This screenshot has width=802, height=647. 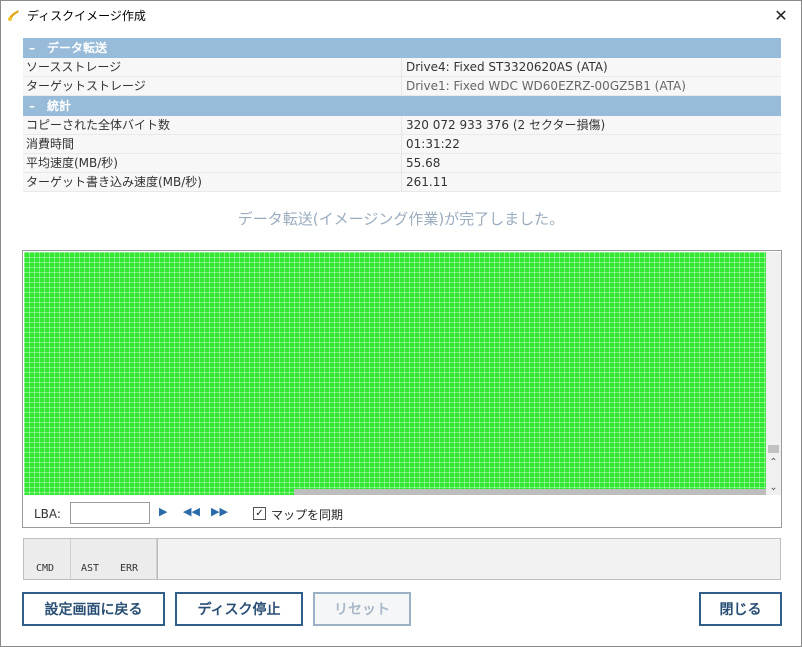 I want to click on map-controls: LBA: ▶ ◀◀ ▶▶ ✓ マップを同期, so click(x=402, y=513).